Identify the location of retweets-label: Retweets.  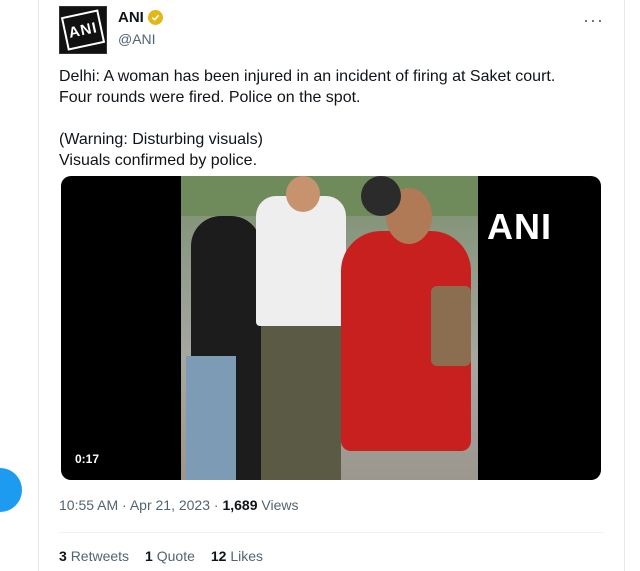
(100, 556).